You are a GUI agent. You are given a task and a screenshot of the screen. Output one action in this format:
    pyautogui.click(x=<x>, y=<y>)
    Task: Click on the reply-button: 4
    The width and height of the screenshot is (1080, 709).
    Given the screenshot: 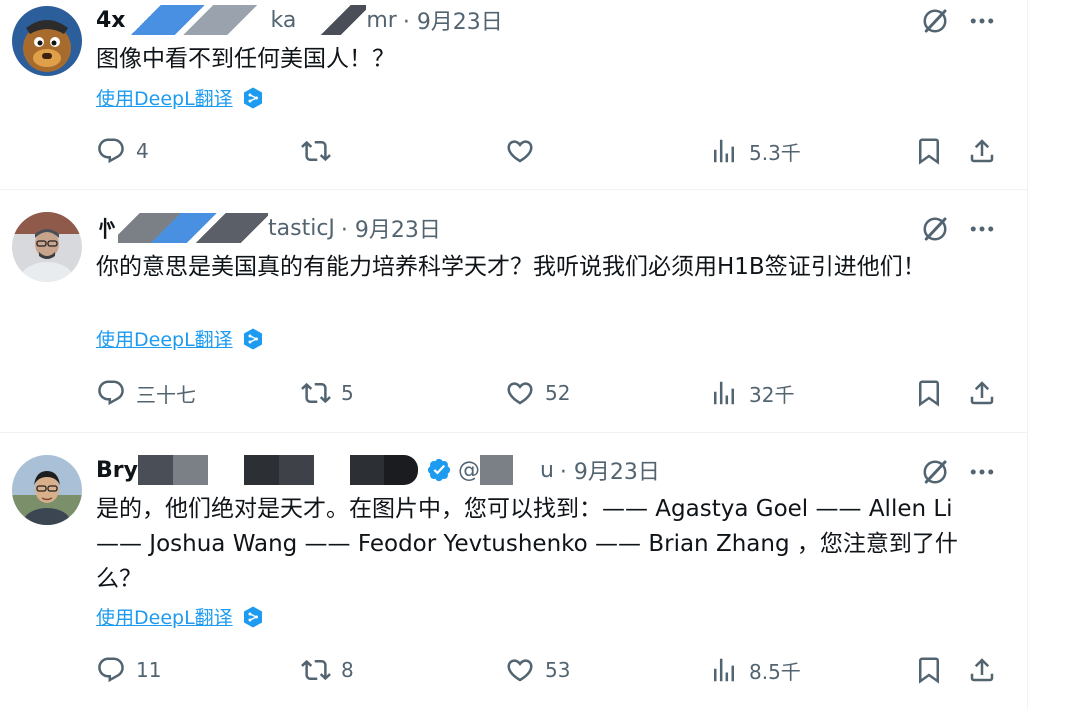 What is the action you would take?
    pyautogui.click(x=122, y=151)
    